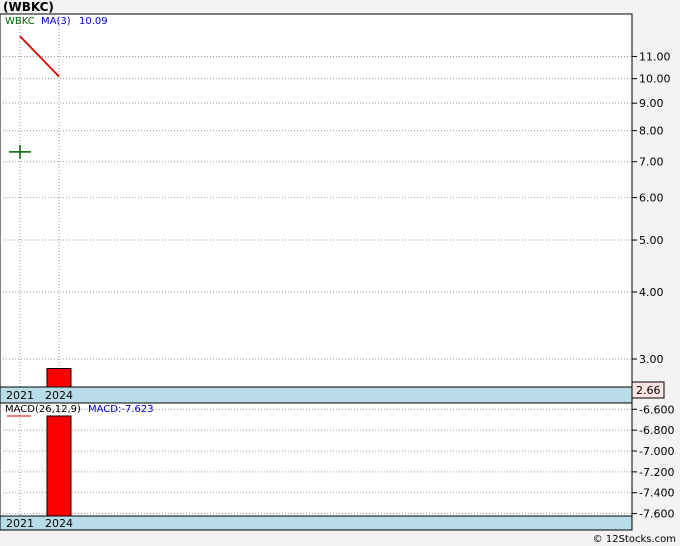 The image size is (680, 546). I want to click on macd-y-axis: -6.600 -6.800 -7.000 -7.200 -7.400 -7.600, so click(653, 462).